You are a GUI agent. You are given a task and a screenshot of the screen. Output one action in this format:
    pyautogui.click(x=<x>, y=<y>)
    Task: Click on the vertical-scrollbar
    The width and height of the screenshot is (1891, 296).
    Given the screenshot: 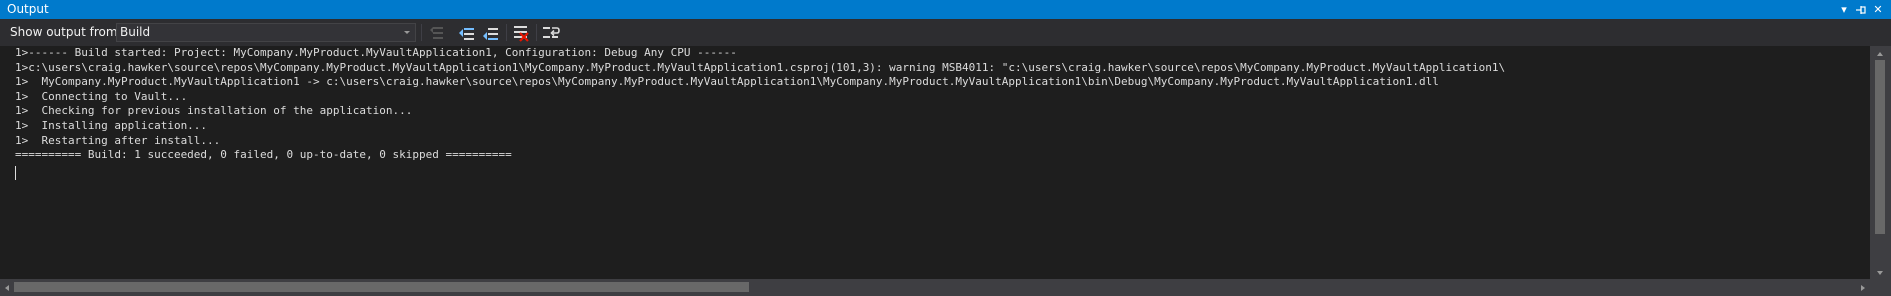 What is the action you would take?
    pyautogui.click(x=1880, y=162)
    